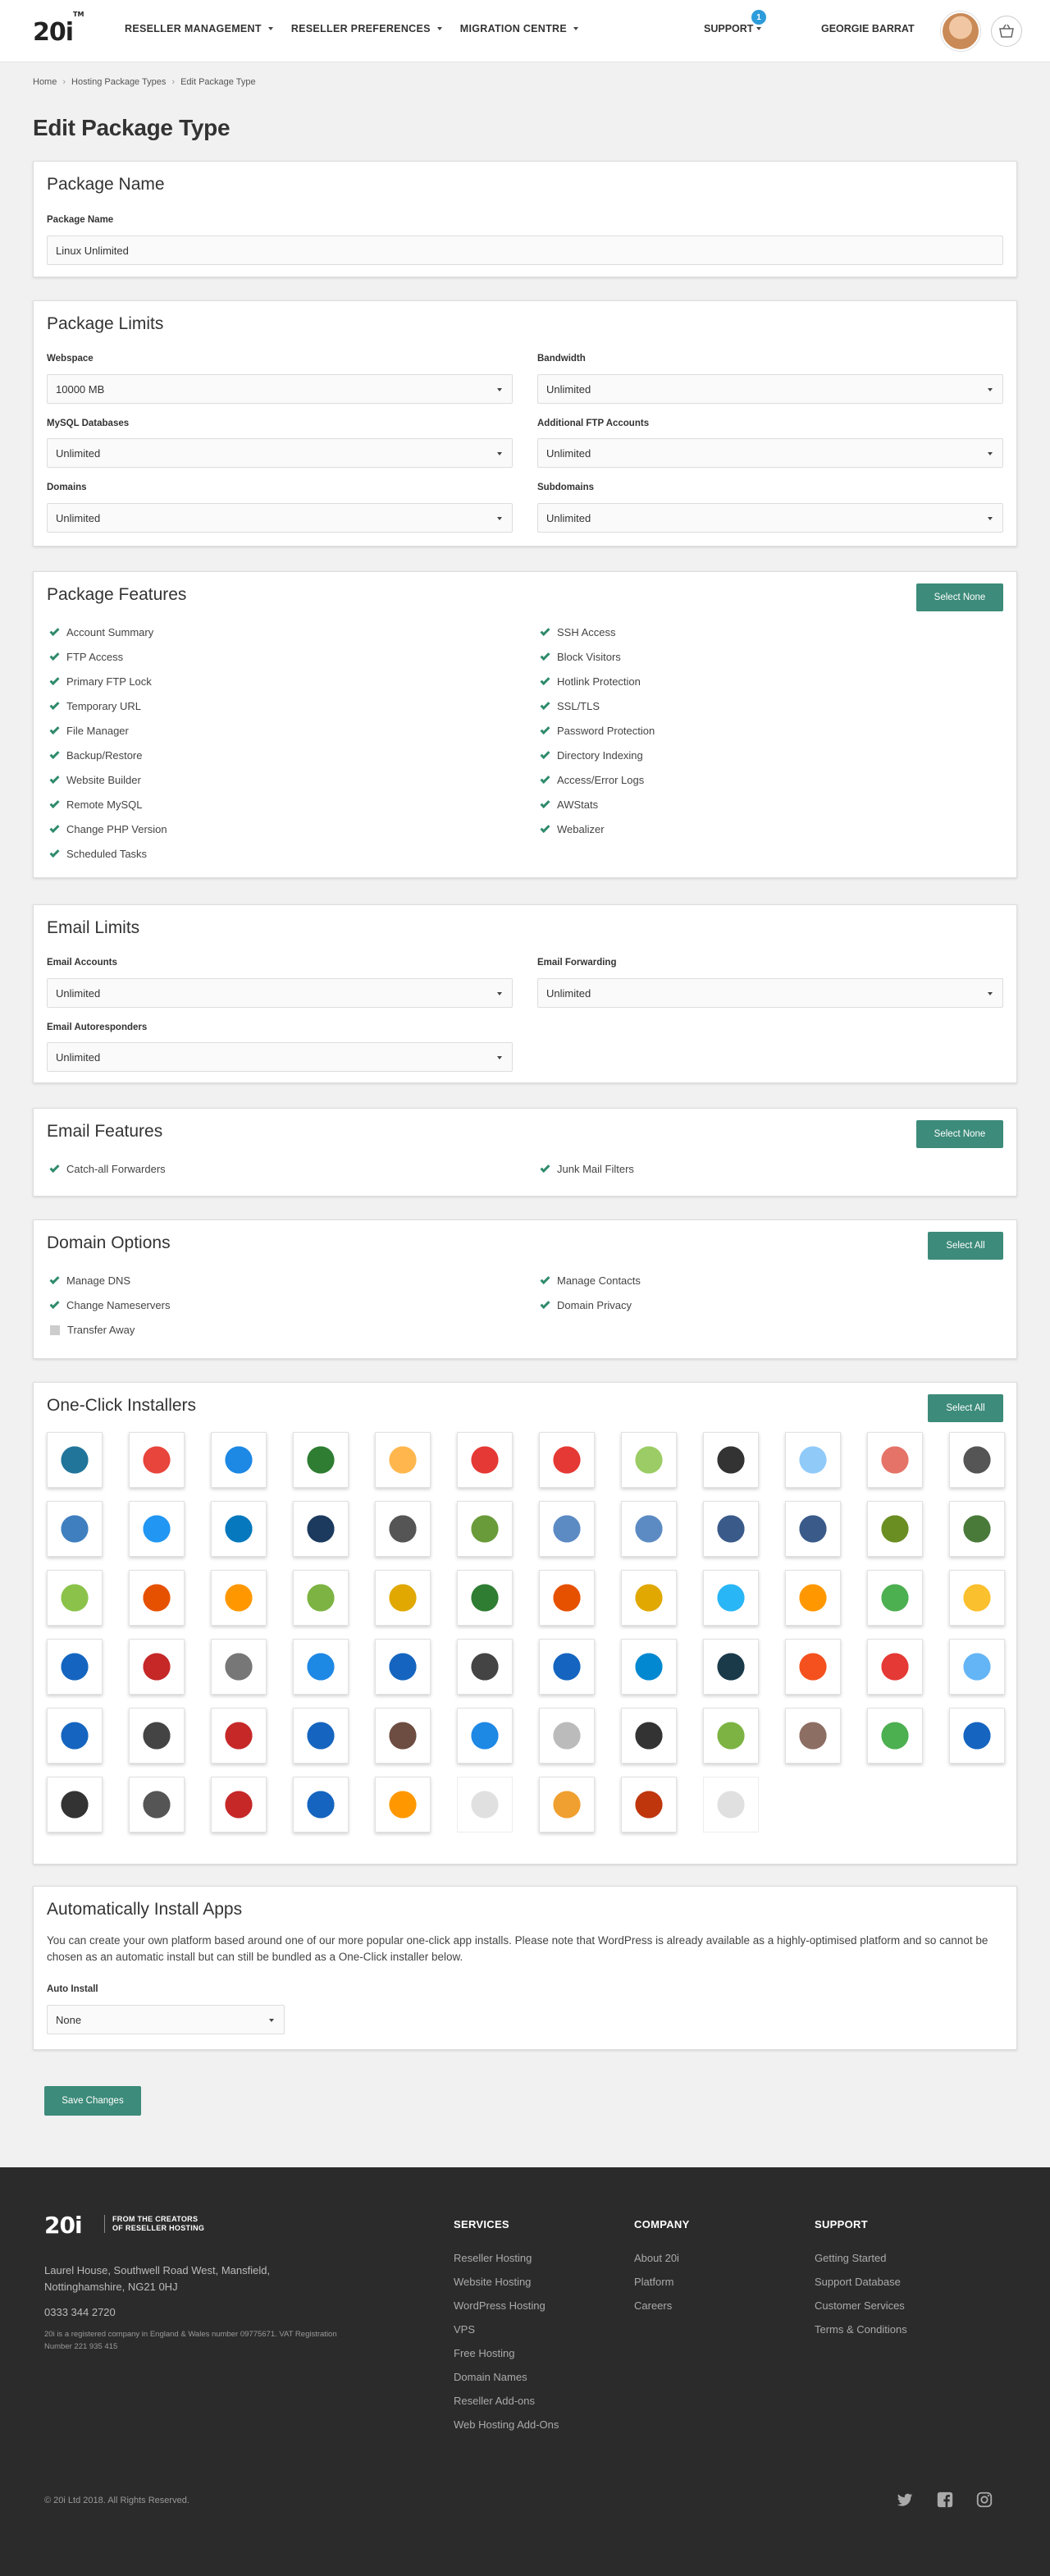 The height and width of the screenshot is (2576, 1050). What do you see at coordinates (507, 2287) in the screenshot?
I see `footer-link: Website Hosting` at bounding box center [507, 2287].